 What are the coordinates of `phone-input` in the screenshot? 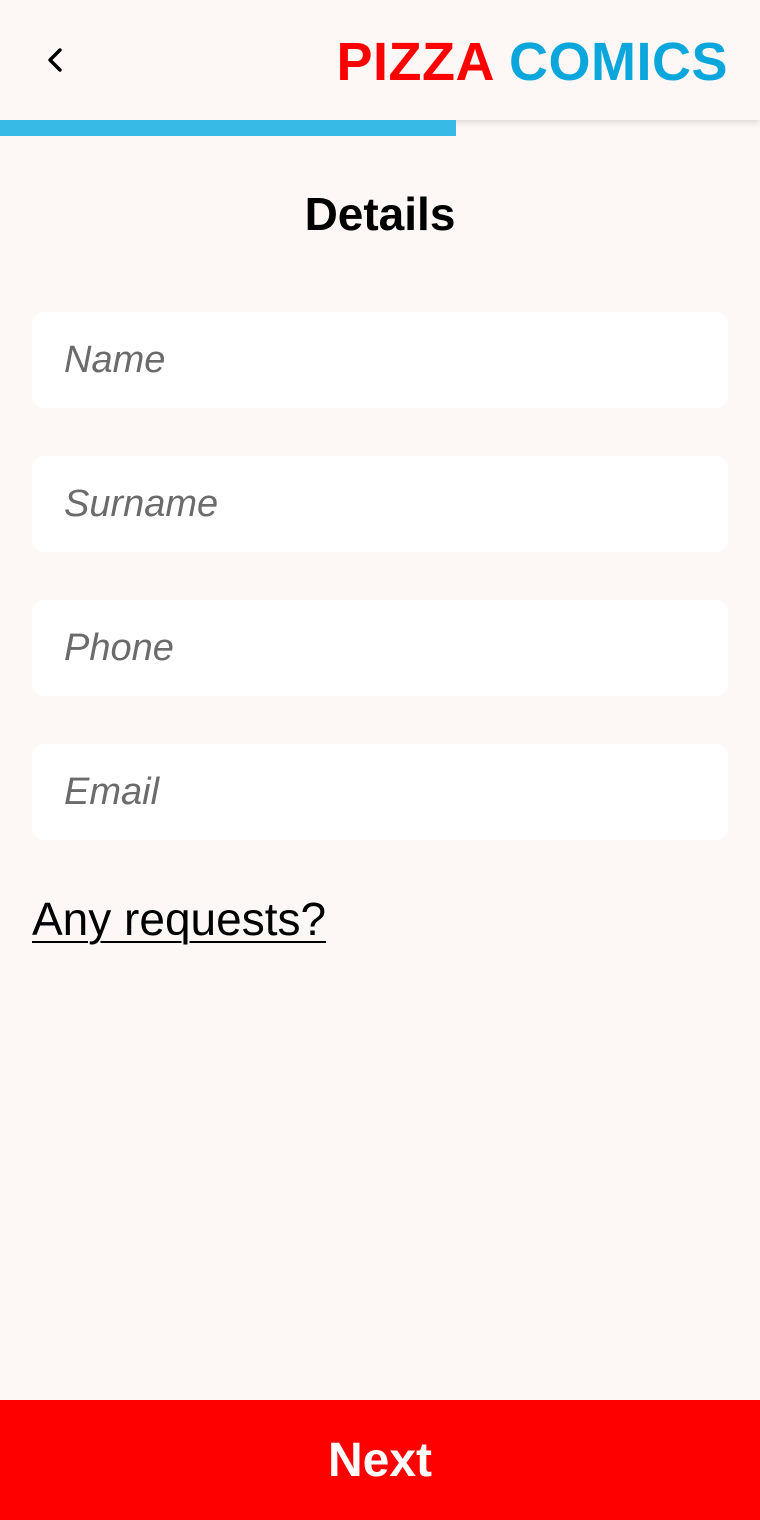 It's located at (380, 648).